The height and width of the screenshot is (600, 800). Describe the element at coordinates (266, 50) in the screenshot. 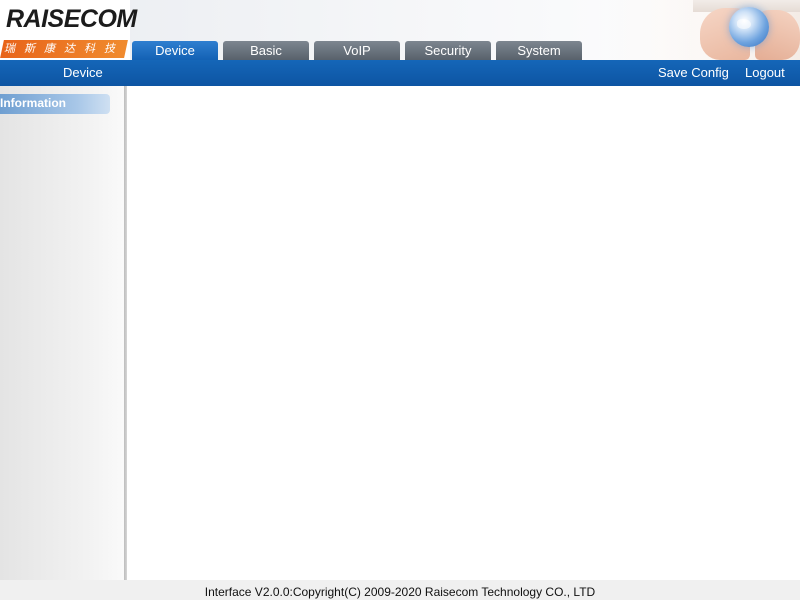

I see `tab-basic: Basic` at that location.